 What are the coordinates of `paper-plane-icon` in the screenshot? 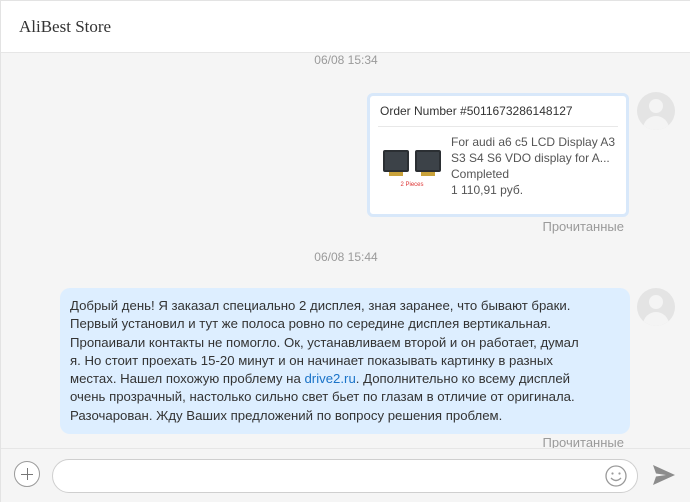 It's located at (664, 475).